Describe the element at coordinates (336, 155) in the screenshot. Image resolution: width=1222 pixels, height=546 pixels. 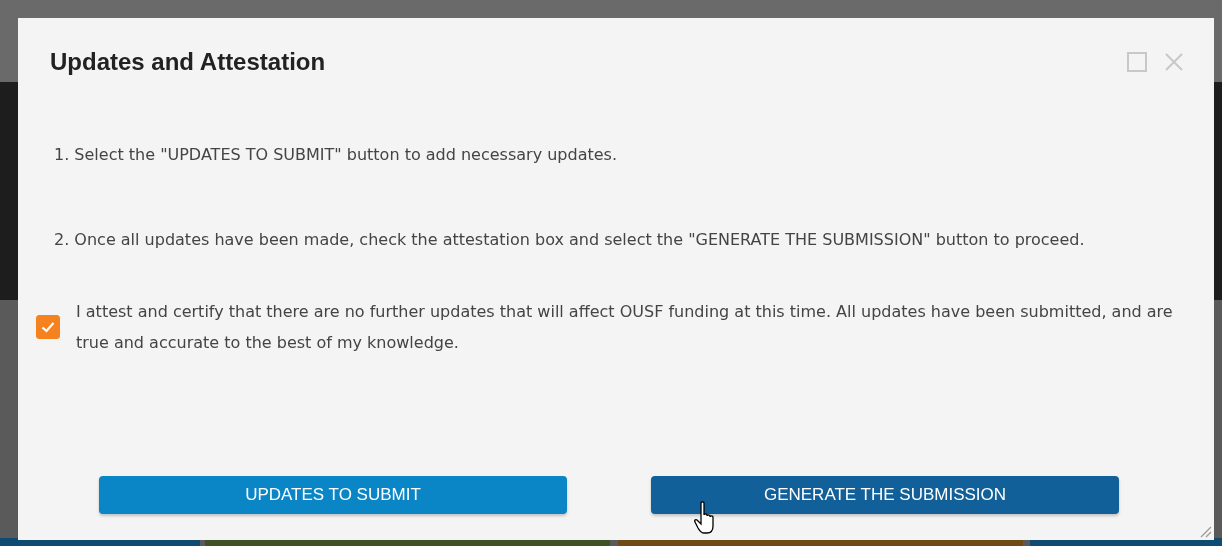
I see `instruction-text: 1. Select the "UPDATES TO SUBMIT" button to add necessary updates.` at that location.